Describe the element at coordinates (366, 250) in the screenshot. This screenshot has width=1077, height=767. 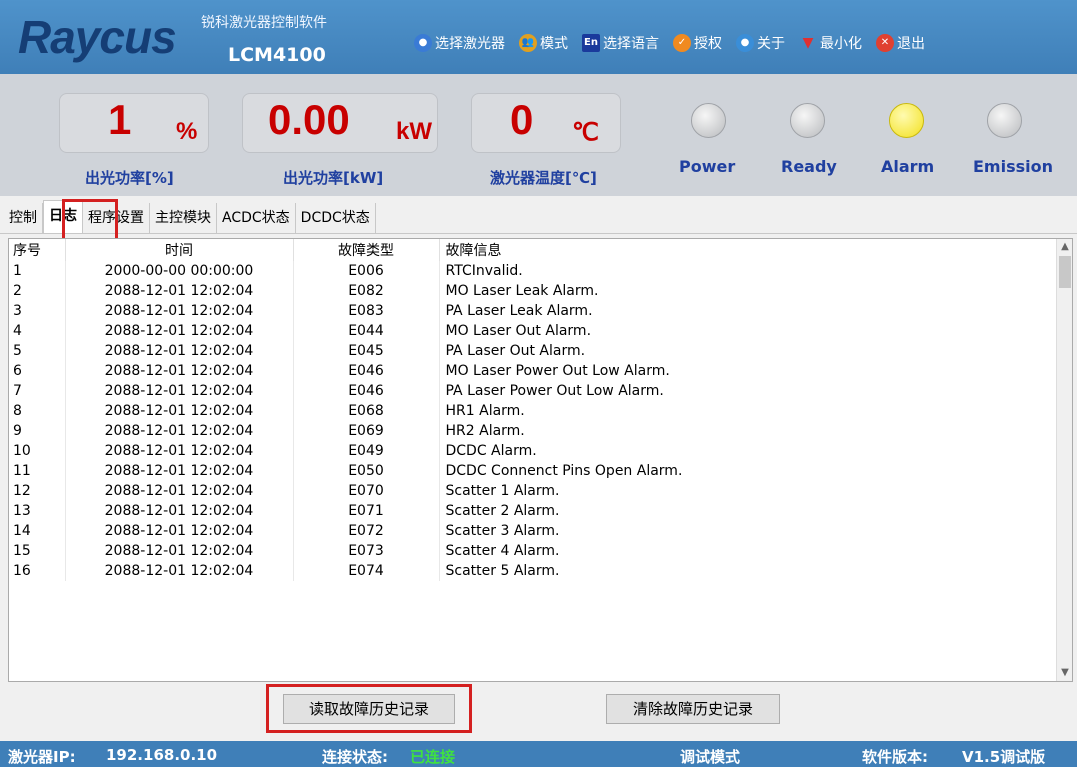
I see `column-header-fault-type: 故障类型` at that location.